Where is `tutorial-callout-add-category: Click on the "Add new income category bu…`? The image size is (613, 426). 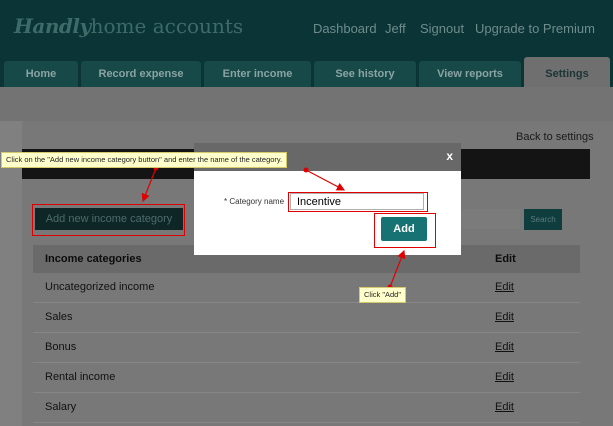
tutorial-callout-add-category: Click on the "Add new income category bu… is located at coordinates (144, 160).